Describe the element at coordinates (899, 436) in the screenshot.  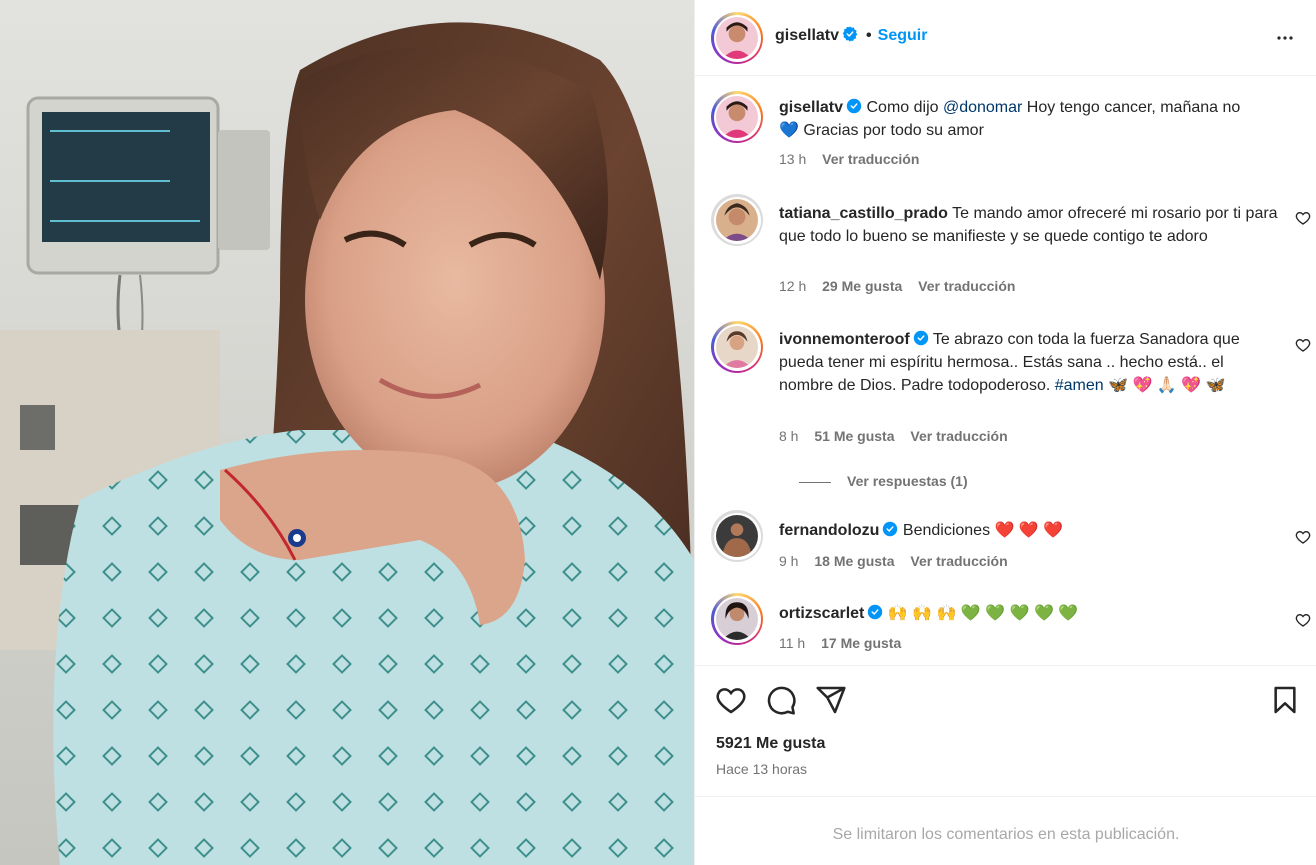
I see `comment-meta: 8 h 51 Me gusta Ver traducción` at that location.